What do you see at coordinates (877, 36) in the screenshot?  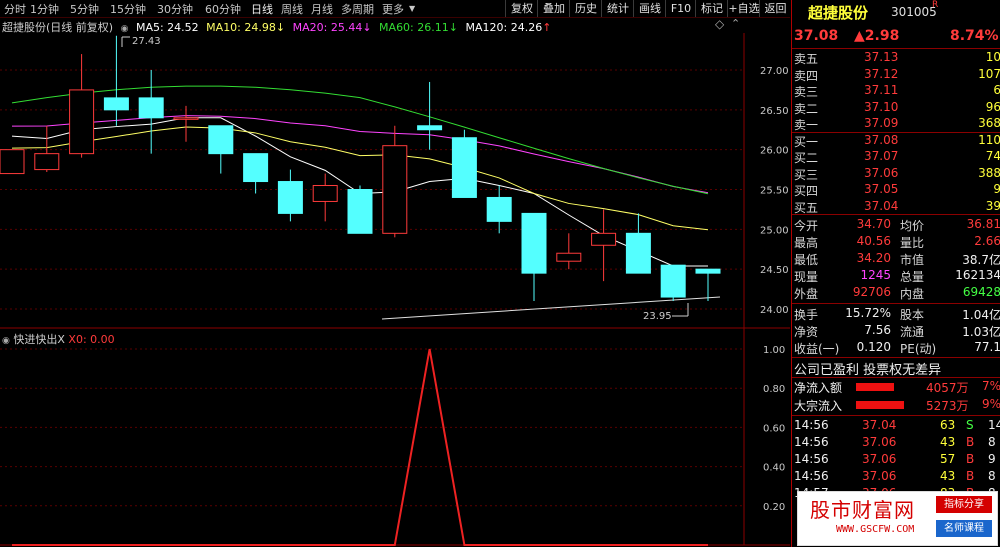 I see `price-change: ▲2.98` at bounding box center [877, 36].